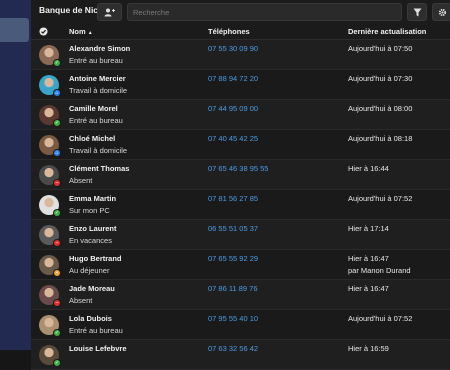 The height and width of the screenshot is (370, 450). What do you see at coordinates (233, 288) in the screenshot?
I see `phone-link: 07 86 11 89 76` at bounding box center [233, 288].